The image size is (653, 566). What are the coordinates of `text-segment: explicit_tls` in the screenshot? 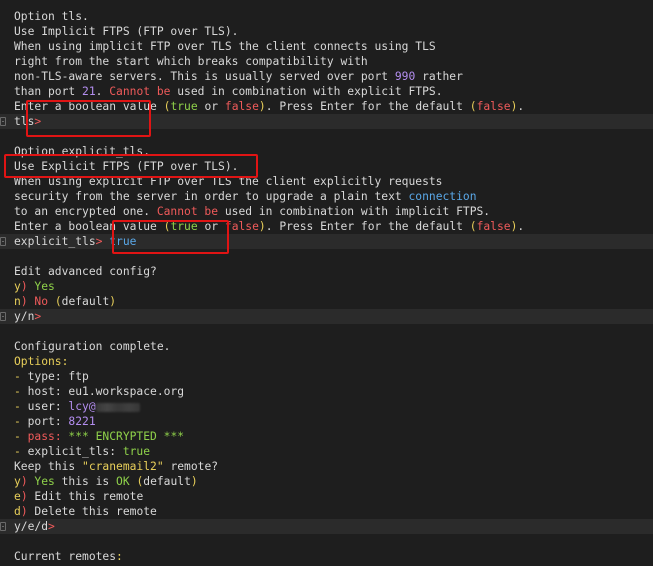 It's located at (55, 241).